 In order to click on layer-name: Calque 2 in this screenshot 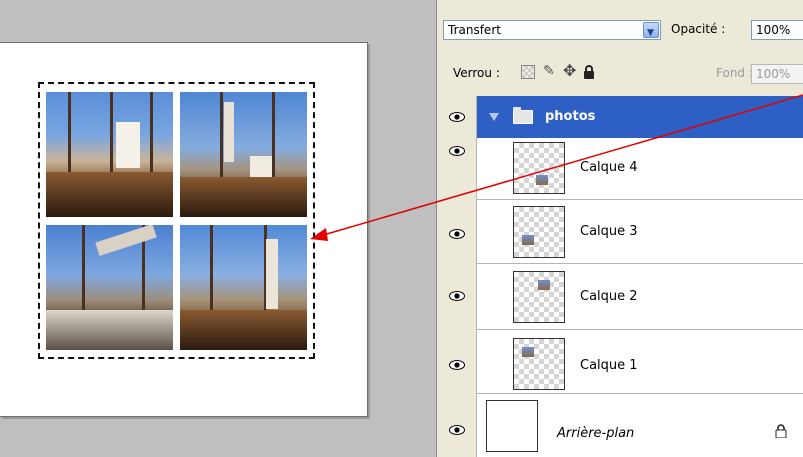, I will do `click(609, 296)`.